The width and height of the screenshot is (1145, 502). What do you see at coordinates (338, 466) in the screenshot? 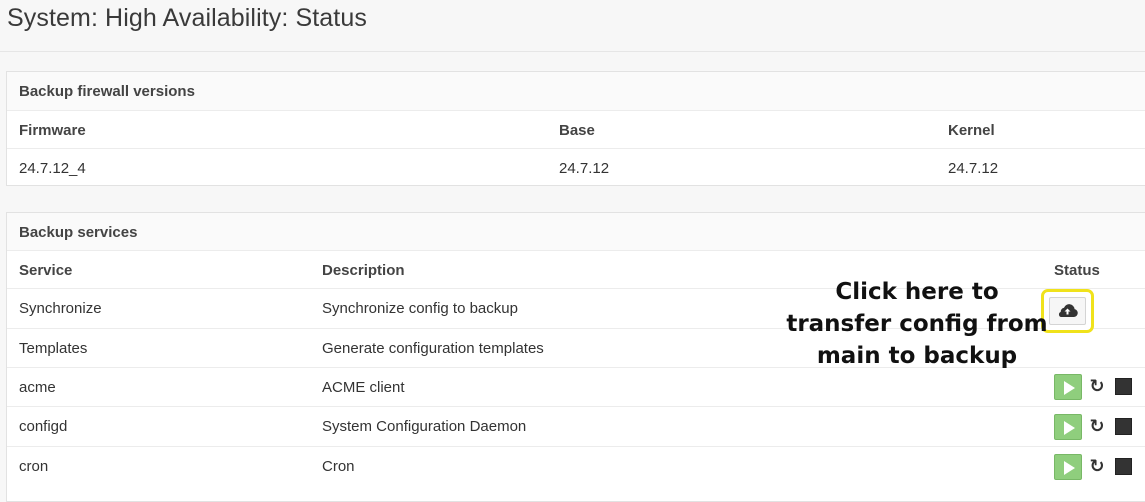
I see `service-description: Cron` at bounding box center [338, 466].